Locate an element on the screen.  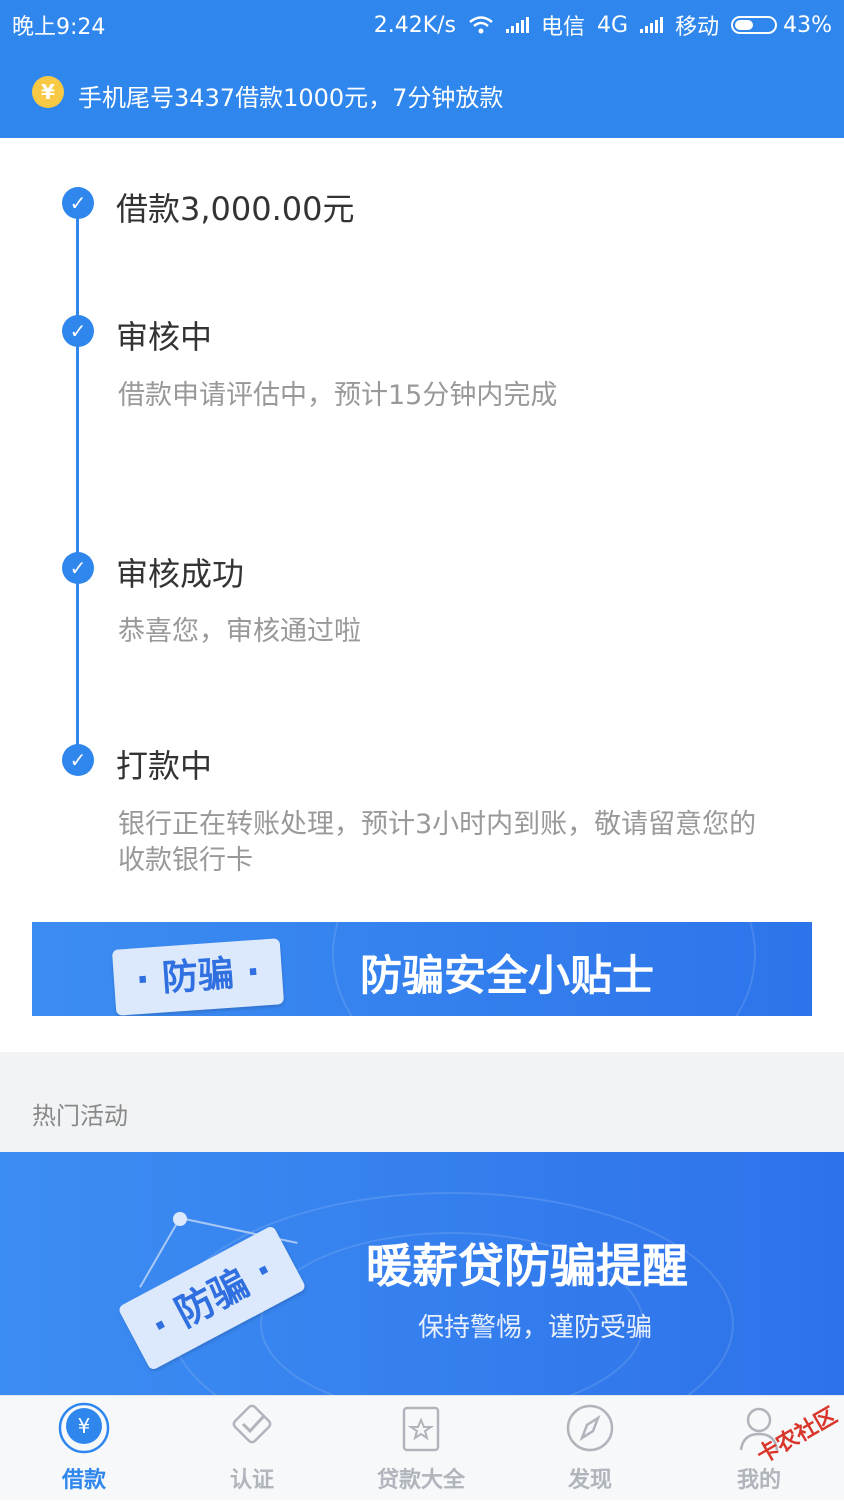
tab-loan-list: 贷款大全 is located at coordinates (421, 1448).